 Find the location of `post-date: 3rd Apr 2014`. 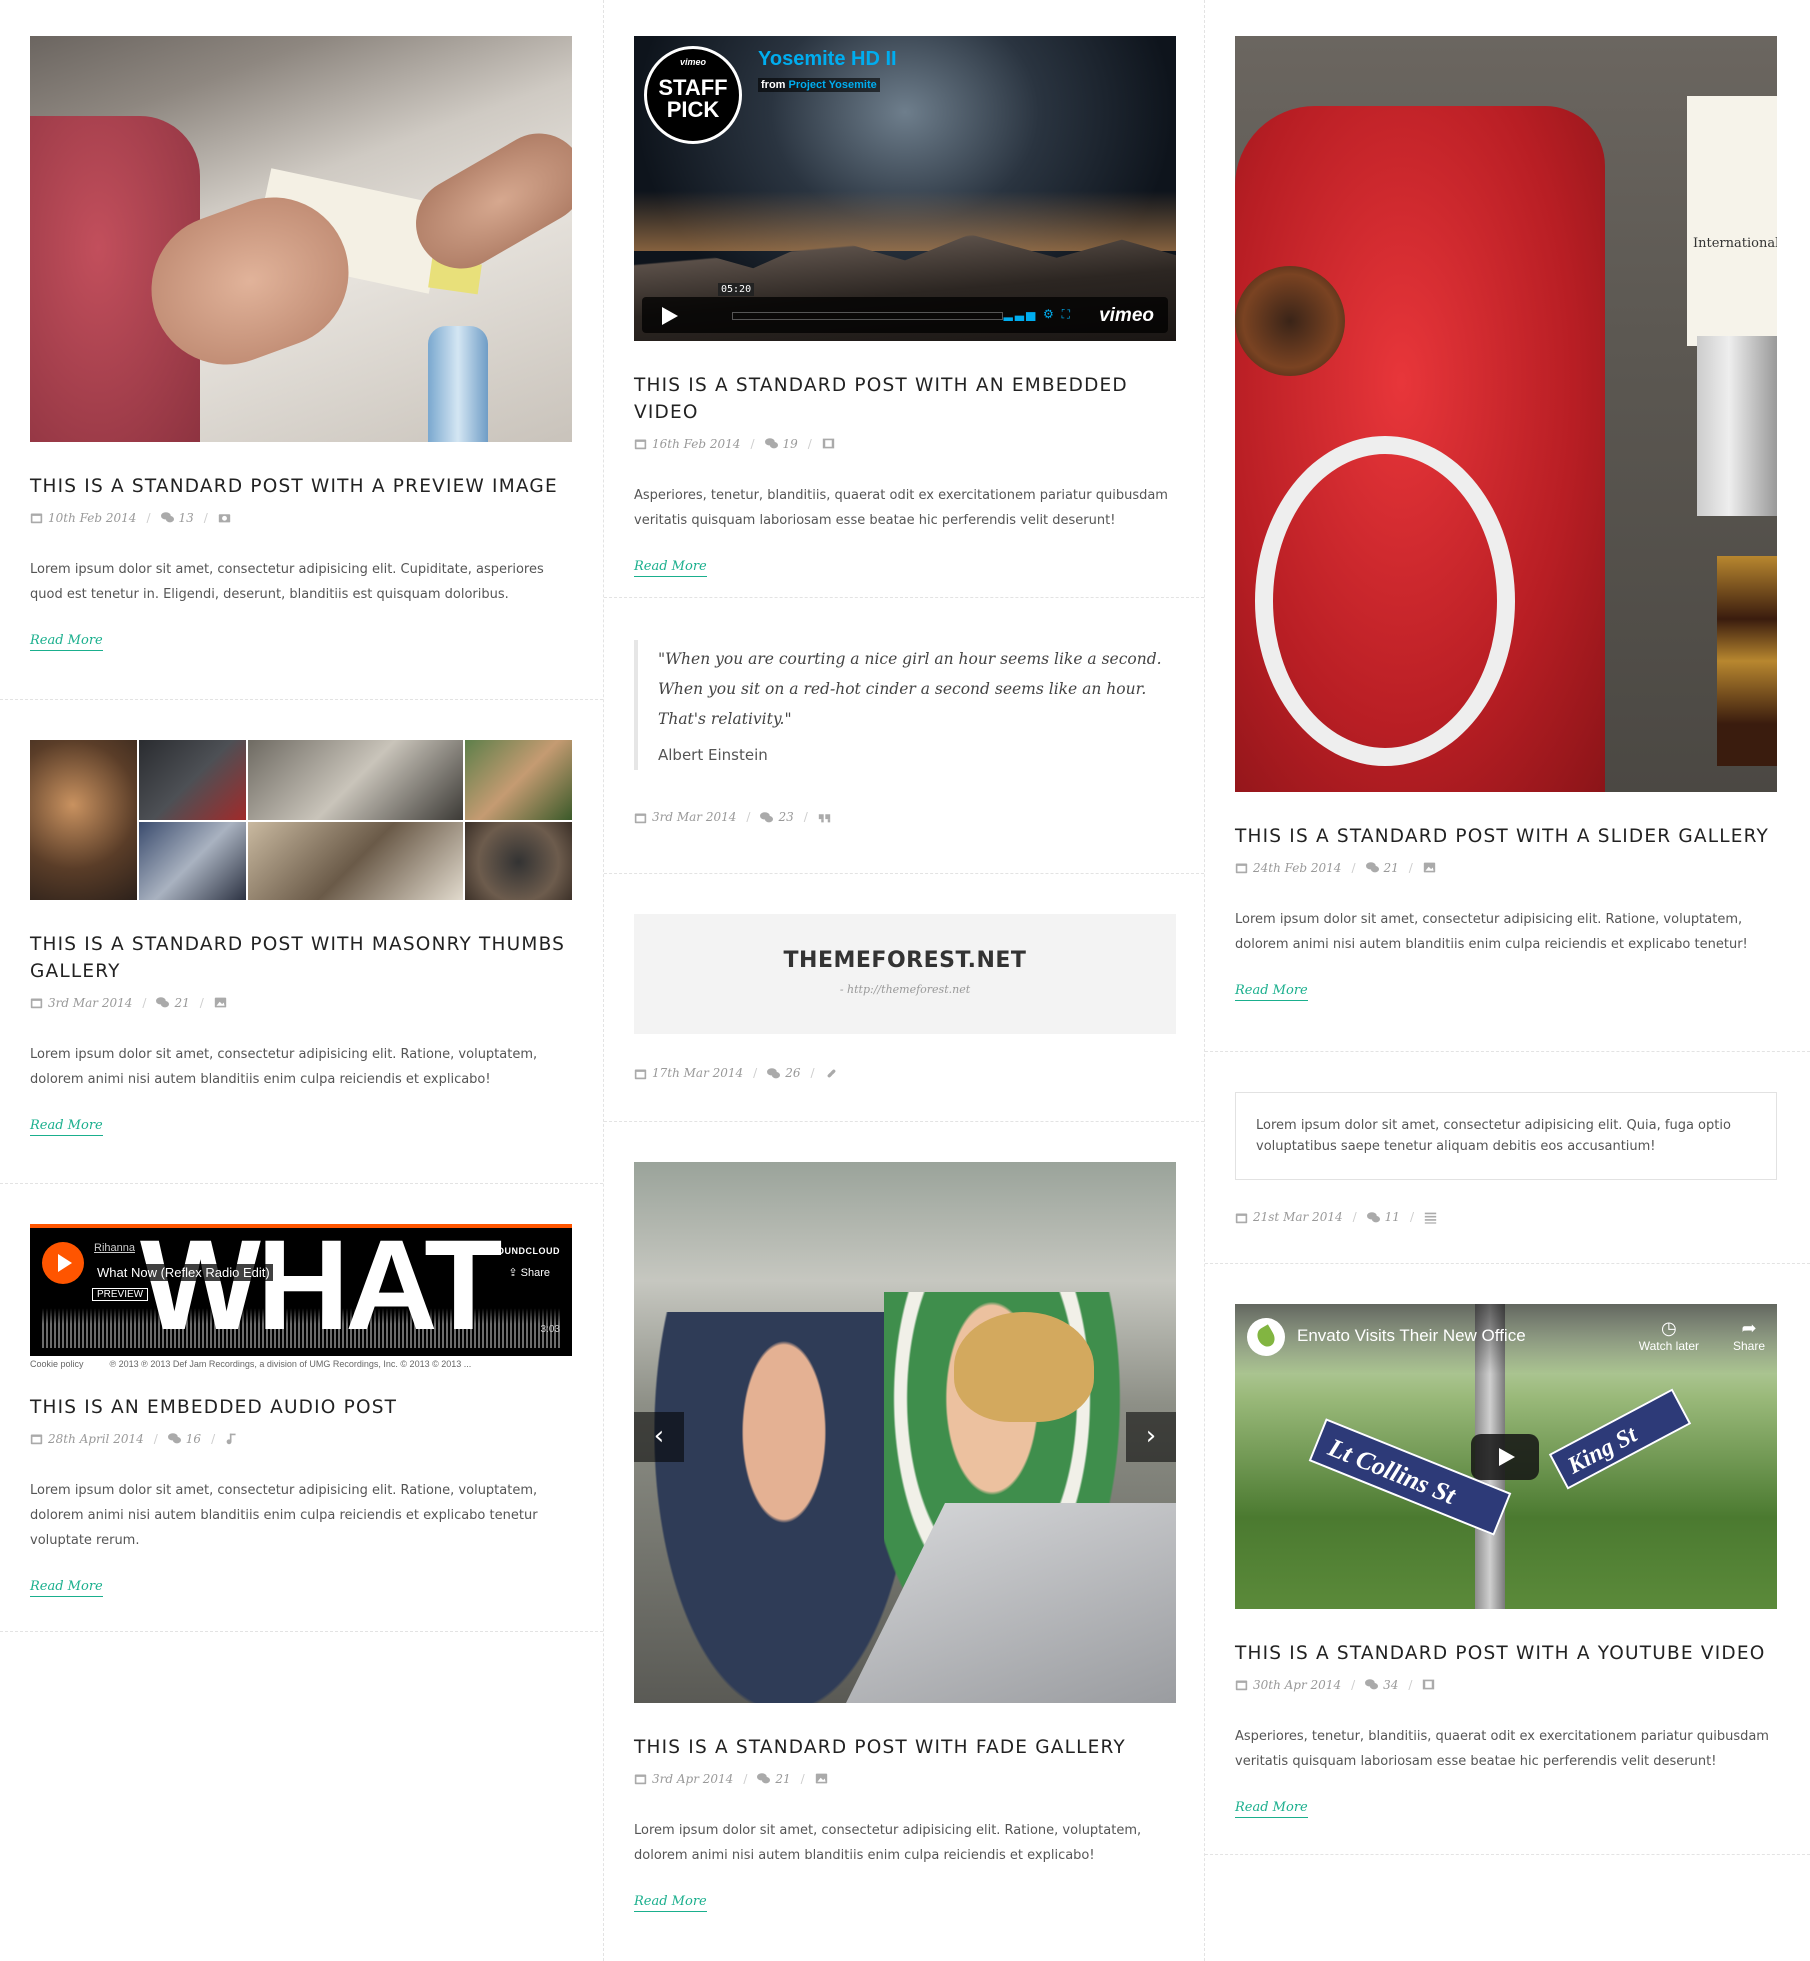

post-date: 3rd Apr 2014 is located at coordinates (692, 1779).